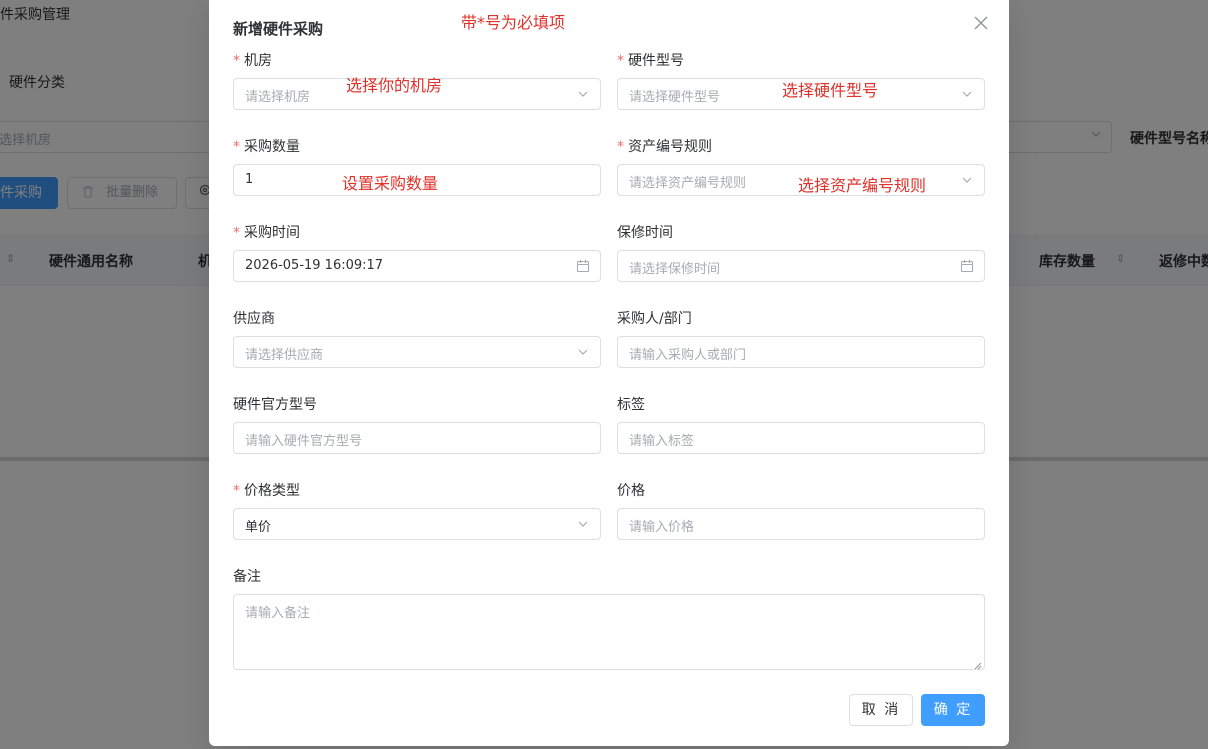 The height and width of the screenshot is (749, 1208). I want to click on warranty-time-label: 保修时间, so click(645, 233).